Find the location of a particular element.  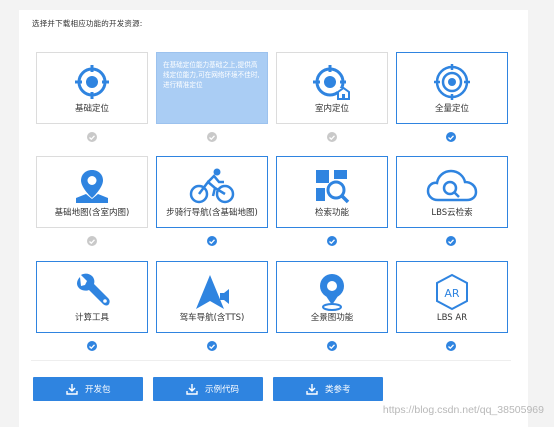

wrench-icon is located at coordinates (93, 289).